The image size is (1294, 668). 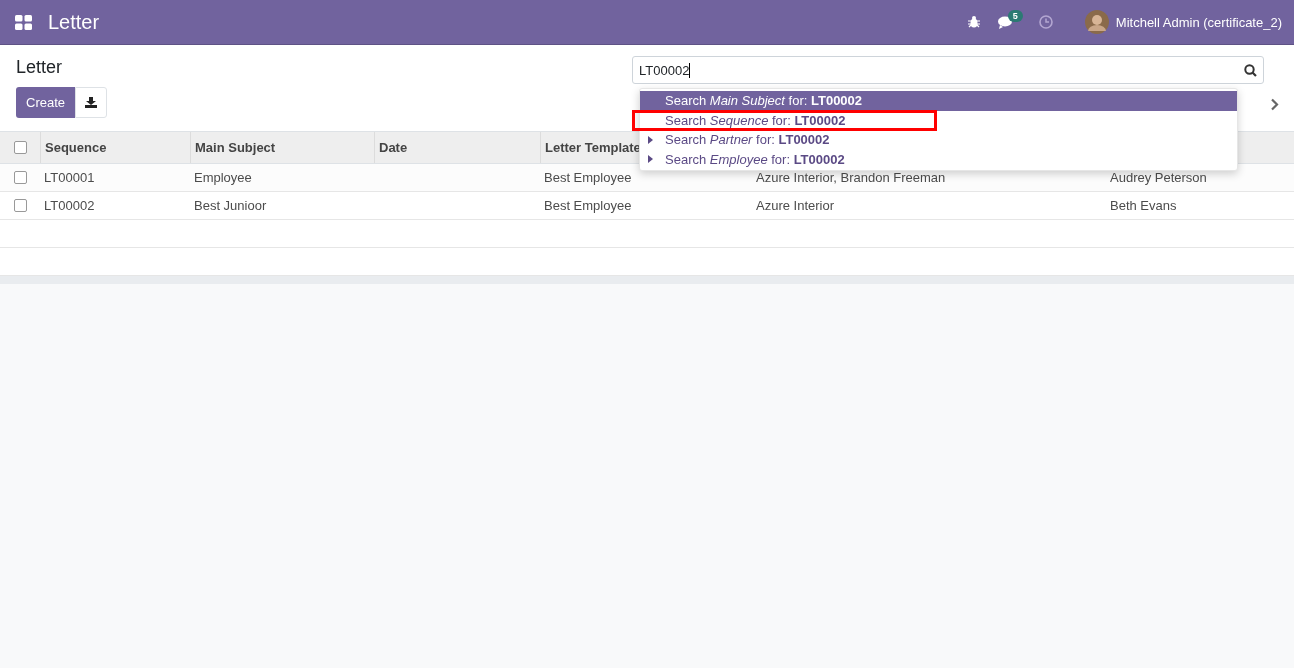 I want to click on search-field: LT00002, so click(x=948, y=70).